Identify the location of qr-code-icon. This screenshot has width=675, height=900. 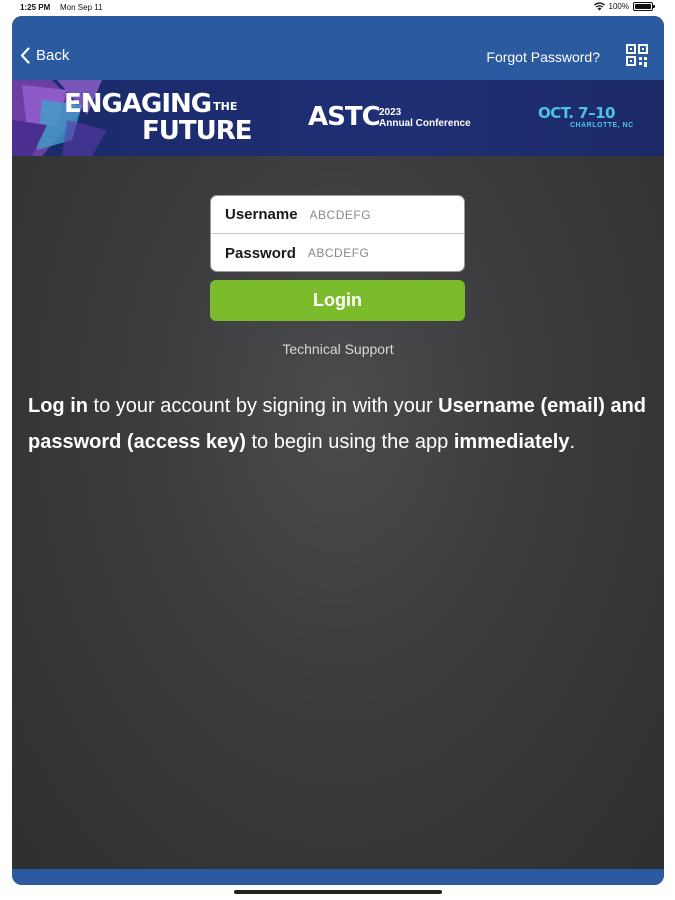
(637, 56).